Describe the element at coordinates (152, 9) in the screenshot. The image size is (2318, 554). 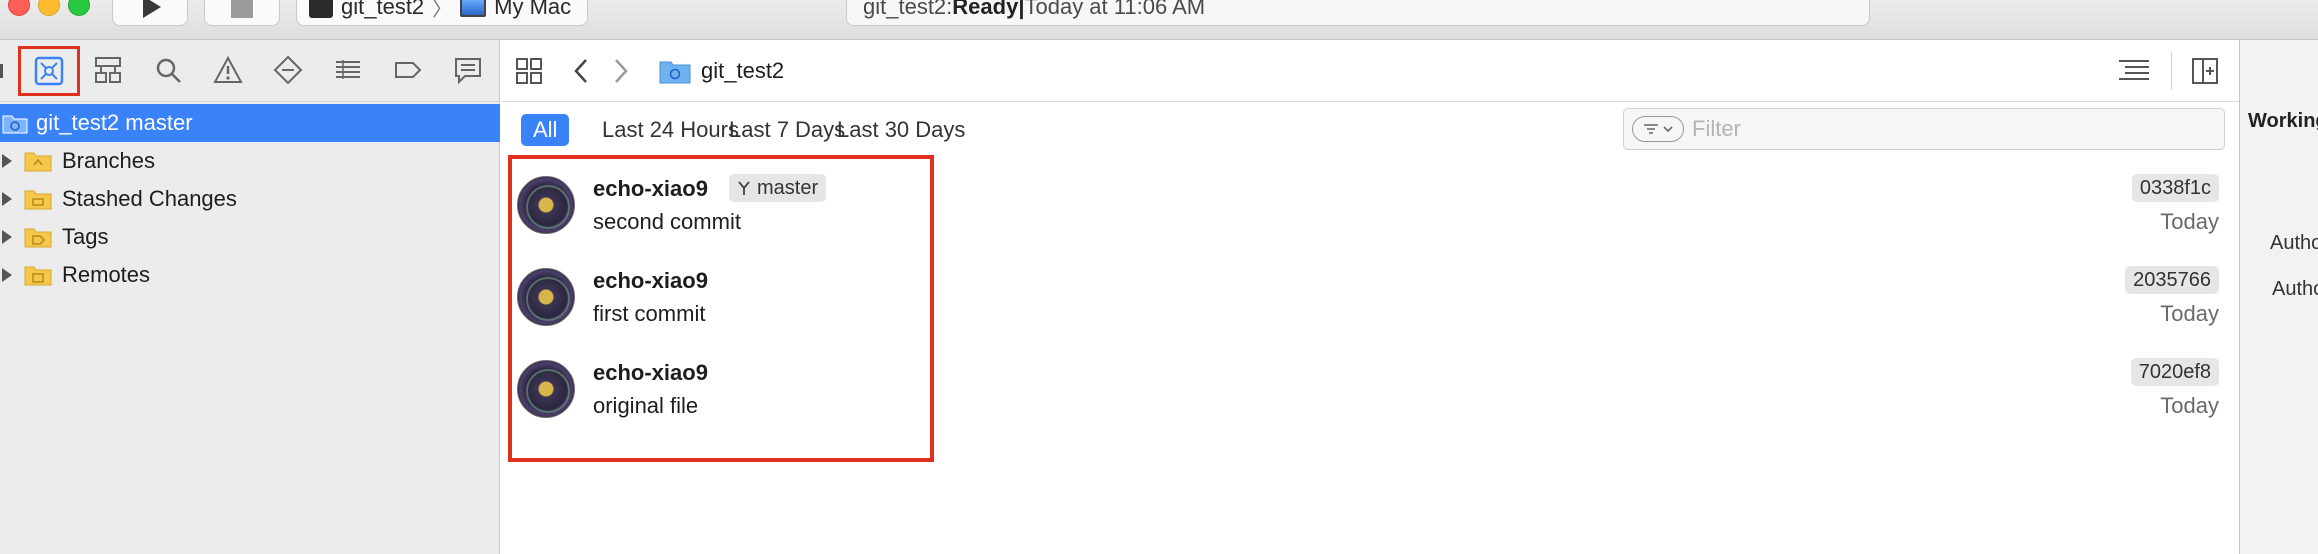
I see `play-icon` at that location.